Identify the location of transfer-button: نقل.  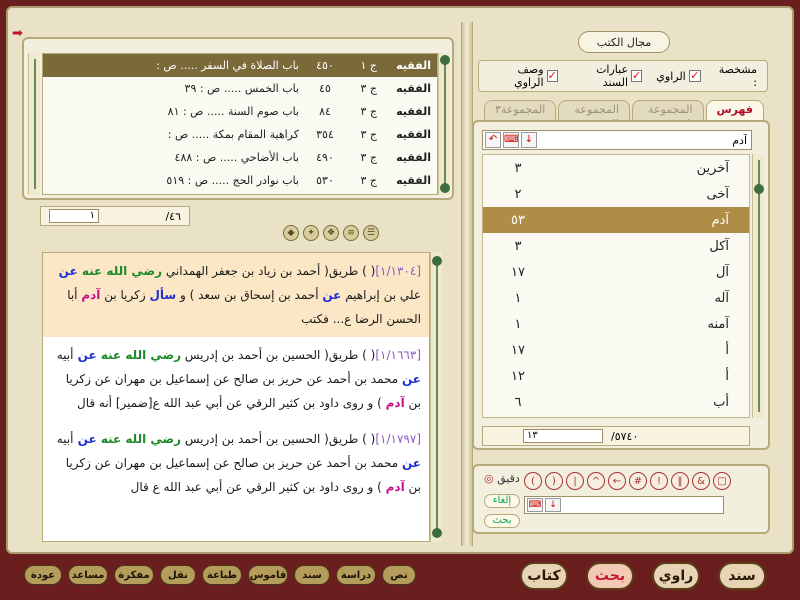
(178, 575).